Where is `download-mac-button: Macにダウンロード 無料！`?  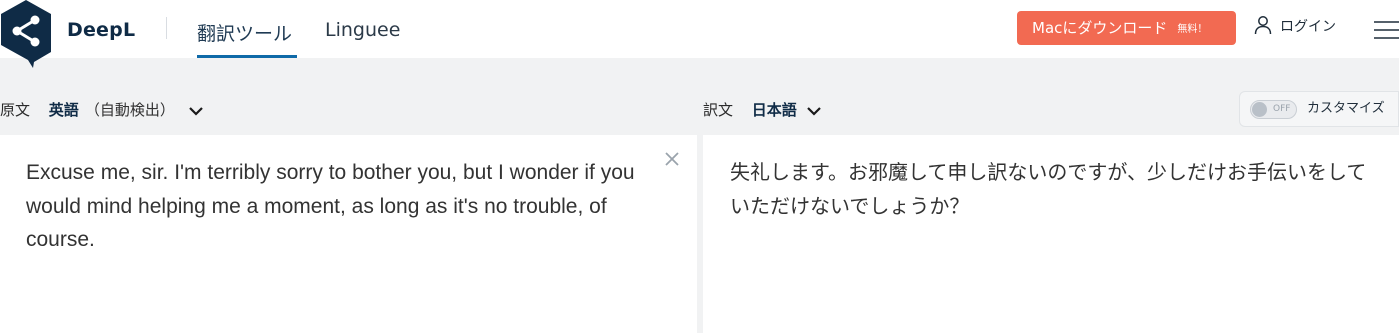
download-mac-button: Macにダウンロード 無料！ is located at coordinates (1126, 28).